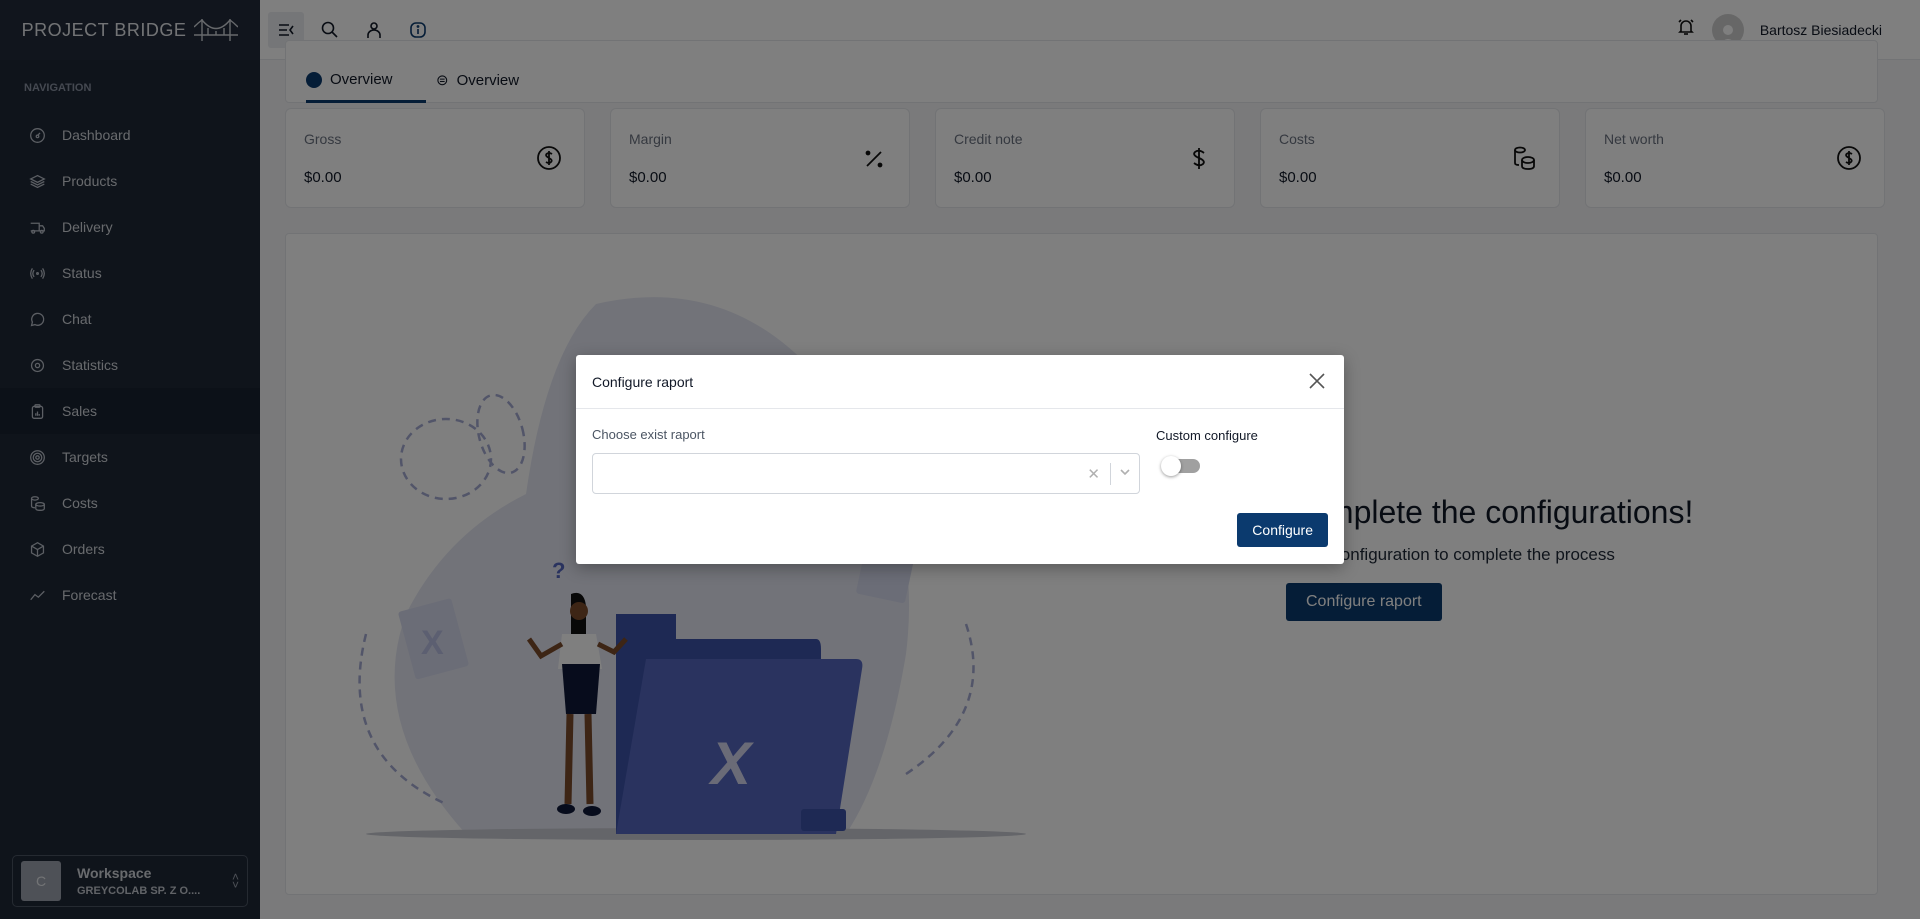 This screenshot has height=919, width=1920. I want to click on toggle-knob, so click(1171, 466).